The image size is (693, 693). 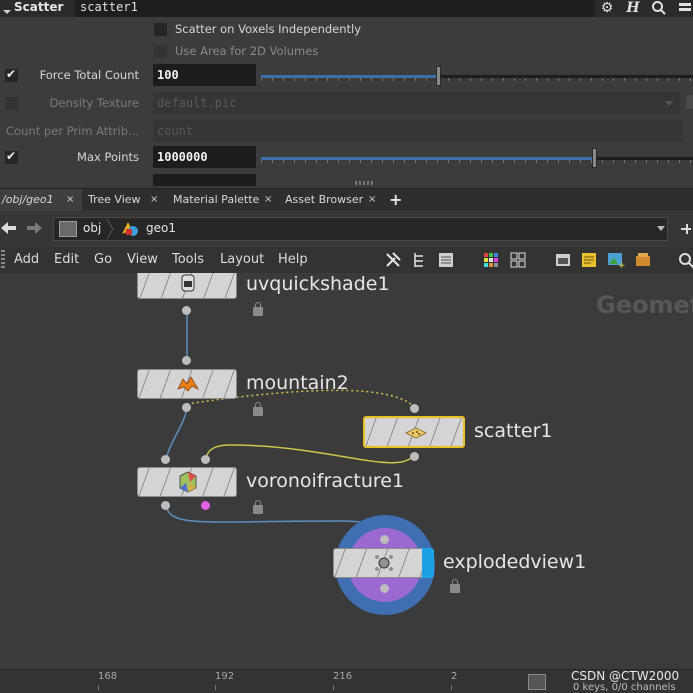 I want to click on use-area-label: Use Area for 2D Volumes, so click(x=247, y=51).